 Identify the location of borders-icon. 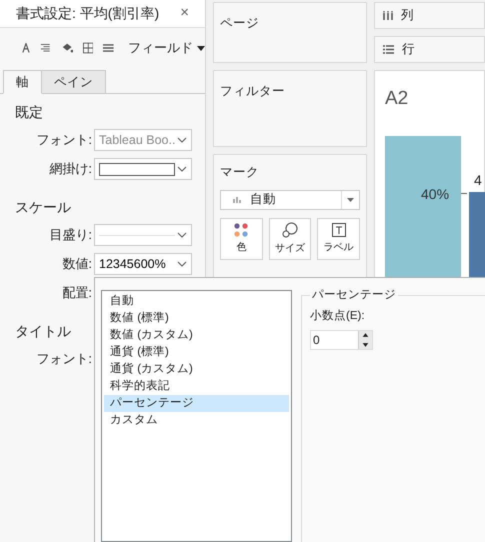
(88, 48).